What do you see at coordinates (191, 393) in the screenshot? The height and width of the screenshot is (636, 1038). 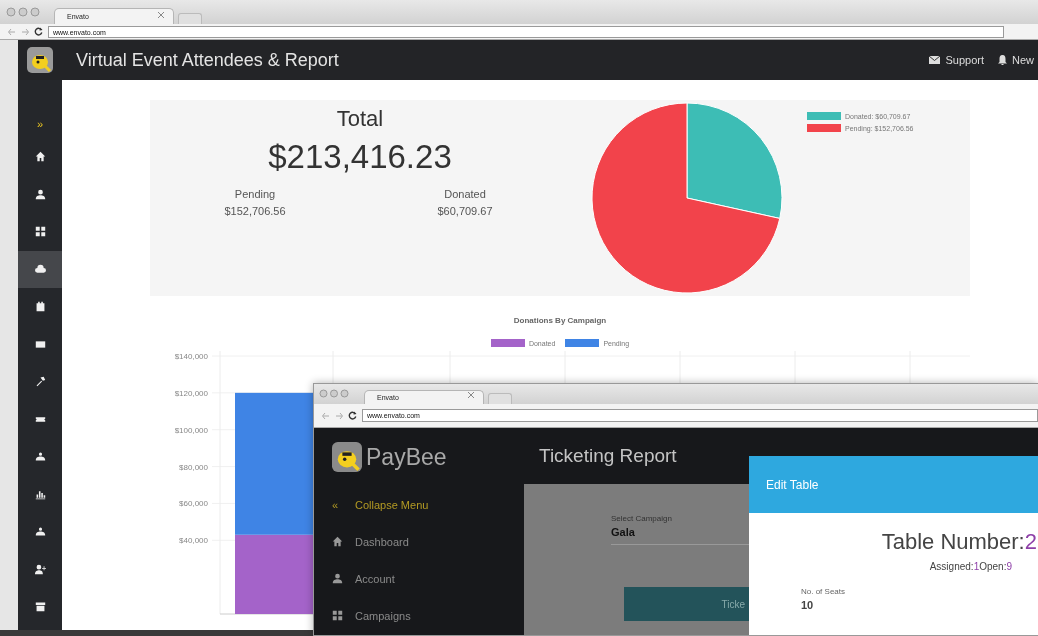 I see `y-axis-label: $120,000` at bounding box center [191, 393].